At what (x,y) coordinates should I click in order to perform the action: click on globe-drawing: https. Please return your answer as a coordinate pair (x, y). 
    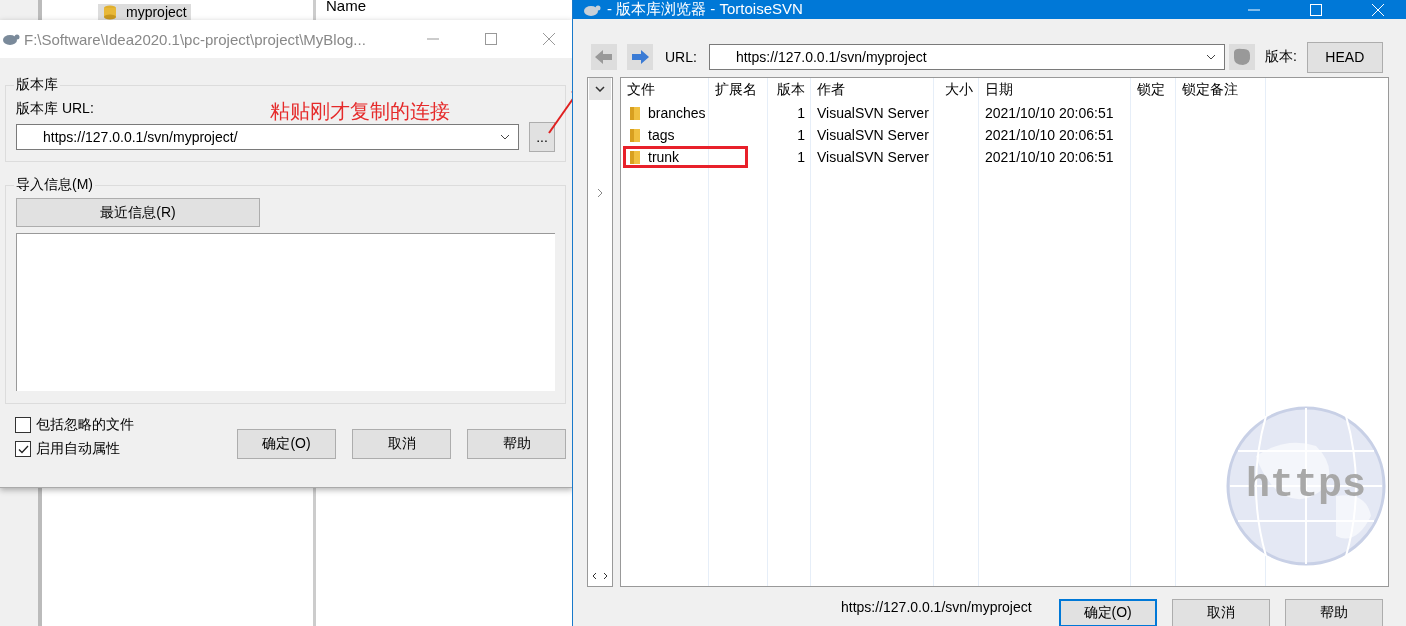
    Looking at the image, I should click on (1306, 486).